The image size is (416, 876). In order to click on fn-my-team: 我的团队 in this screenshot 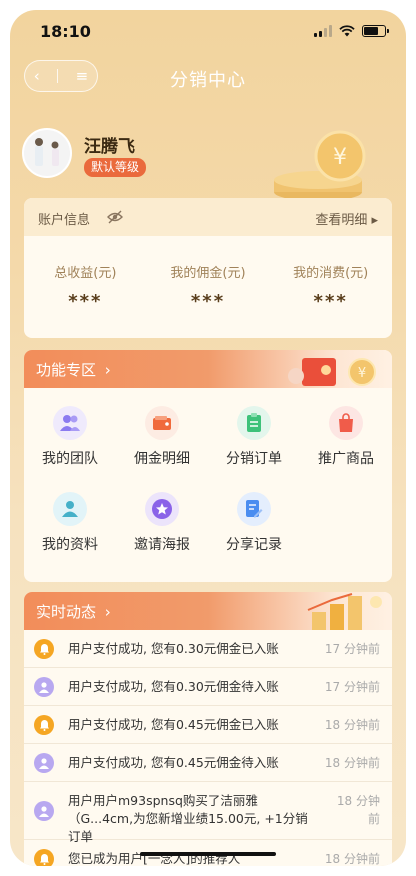, I will do `click(70, 437)`.